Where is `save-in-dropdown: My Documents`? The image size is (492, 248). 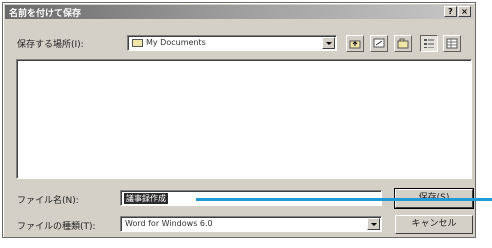 save-in-dropdown: My Documents is located at coordinates (232, 43).